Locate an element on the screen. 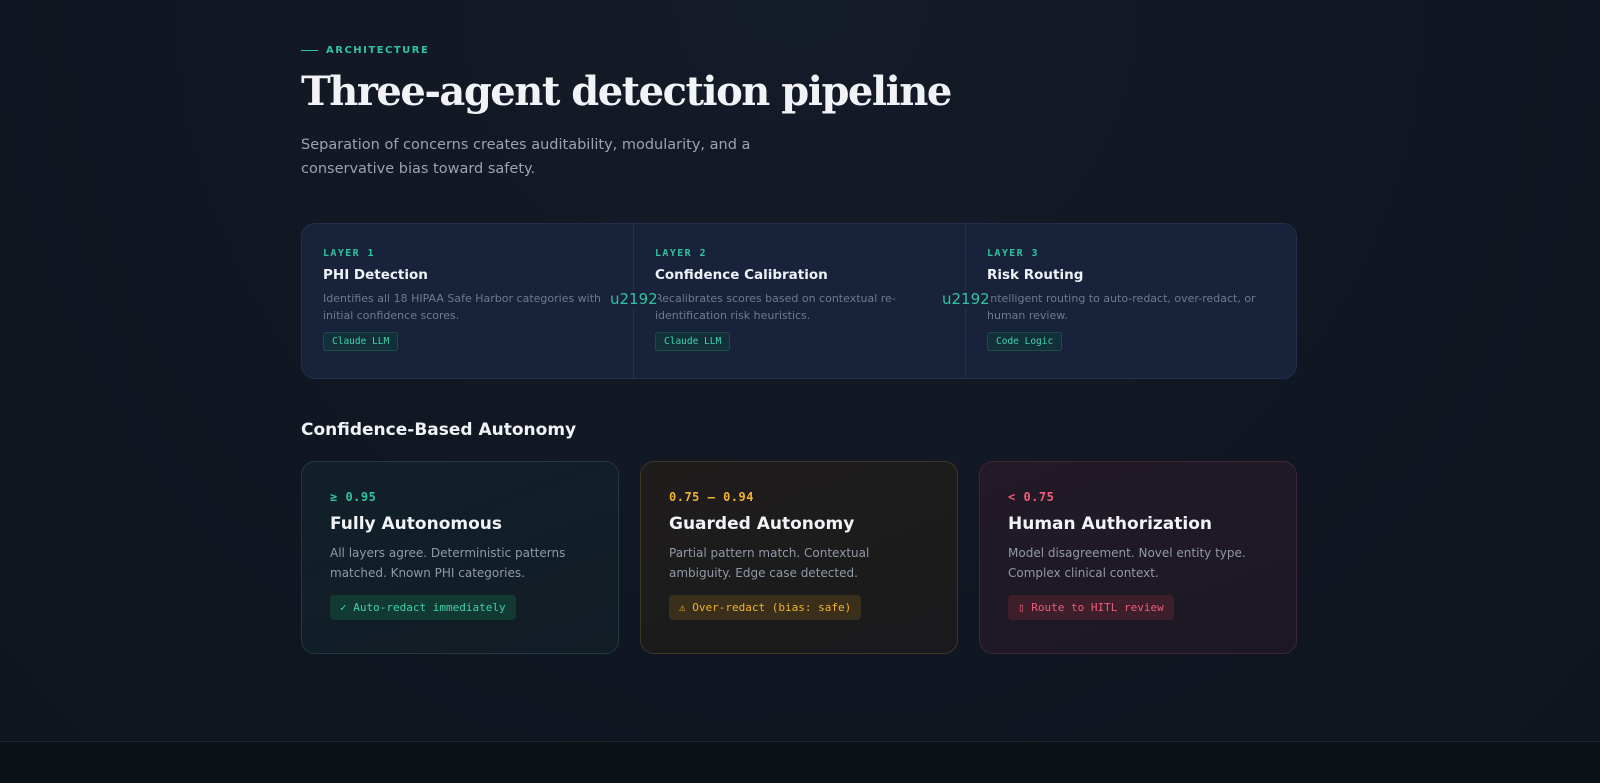 This screenshot has width=1600, height=783. eyebrow-label: ARCHITECTURE is located at coordinates (378, 50).